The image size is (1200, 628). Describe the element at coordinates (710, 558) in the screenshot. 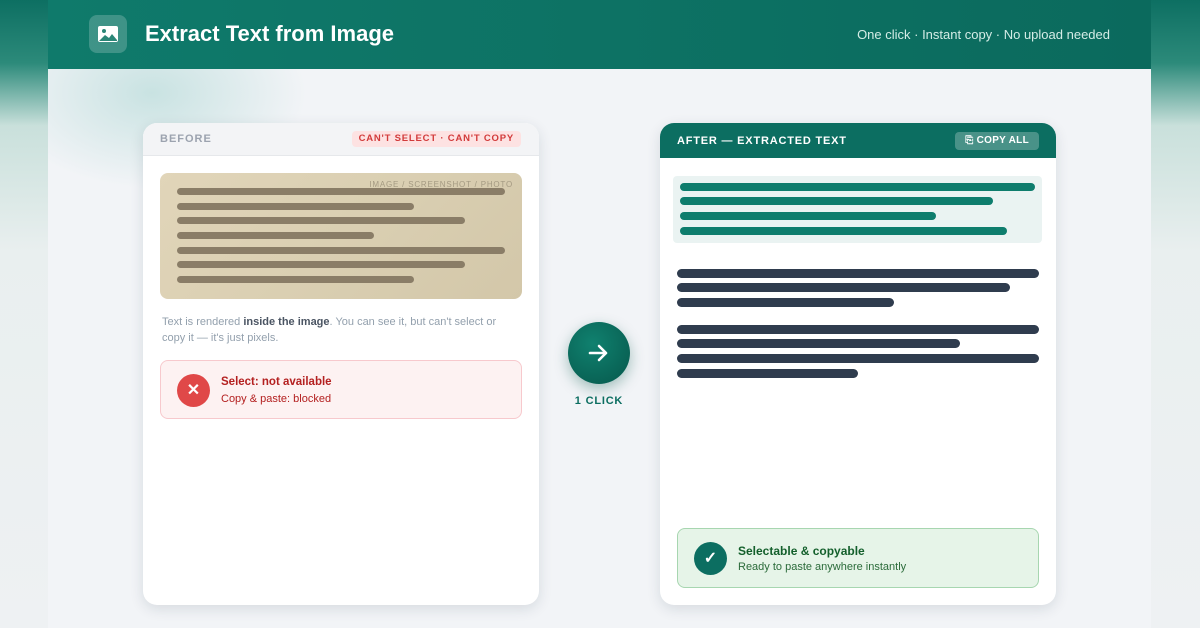

I see `check-icon: ✓` at that location.